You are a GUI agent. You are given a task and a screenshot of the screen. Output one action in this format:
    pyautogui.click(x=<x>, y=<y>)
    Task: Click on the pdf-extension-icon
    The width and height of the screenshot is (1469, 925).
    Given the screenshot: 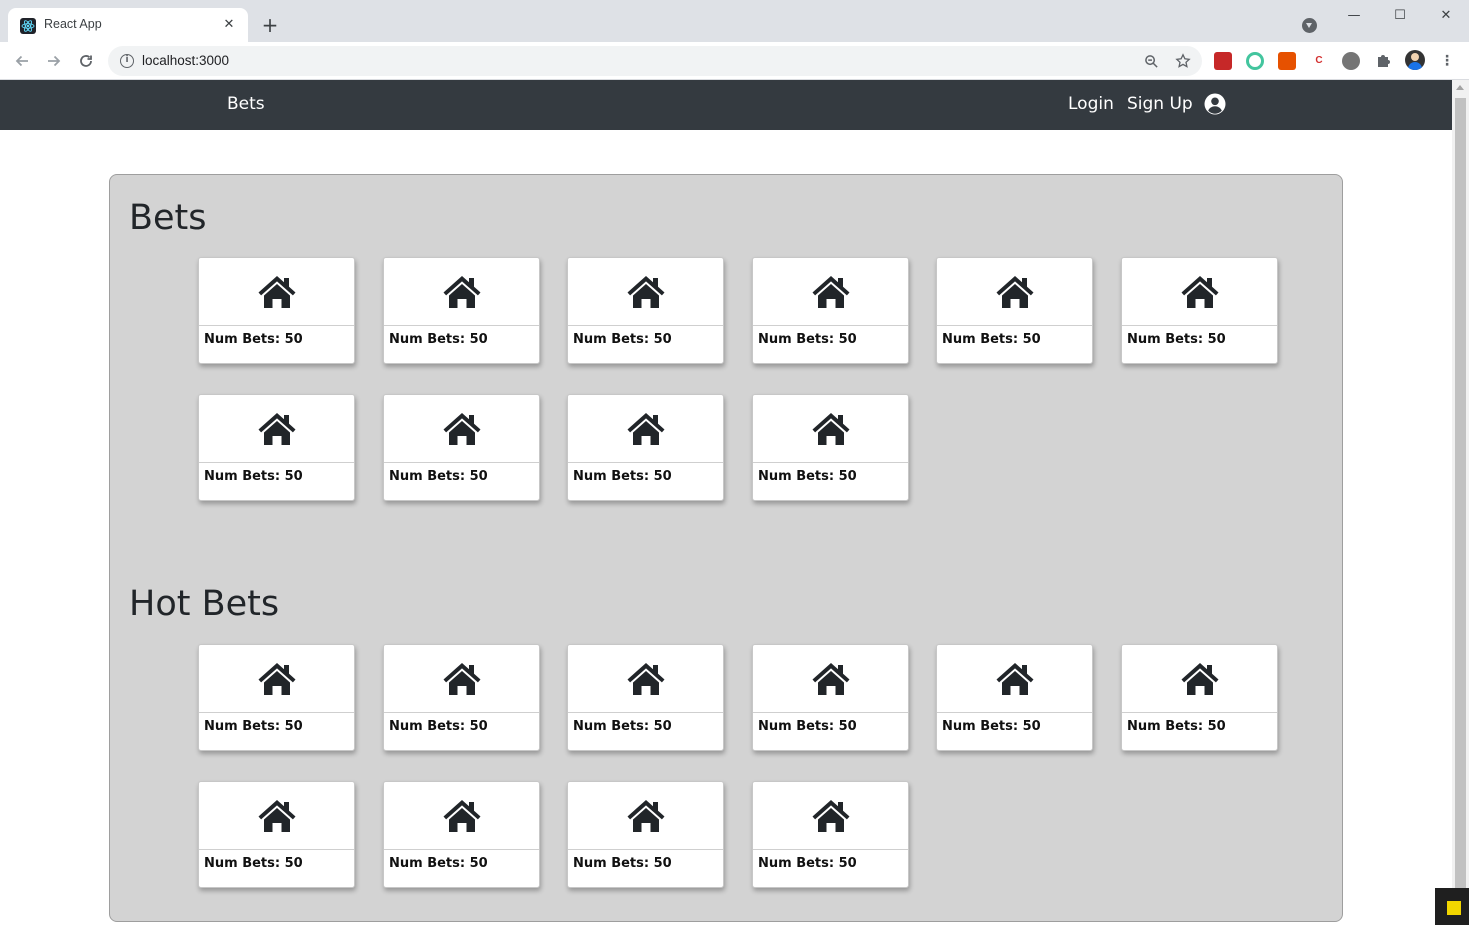 What is the action you would take?
    pyautogui.click(x=1287, y=61)
    